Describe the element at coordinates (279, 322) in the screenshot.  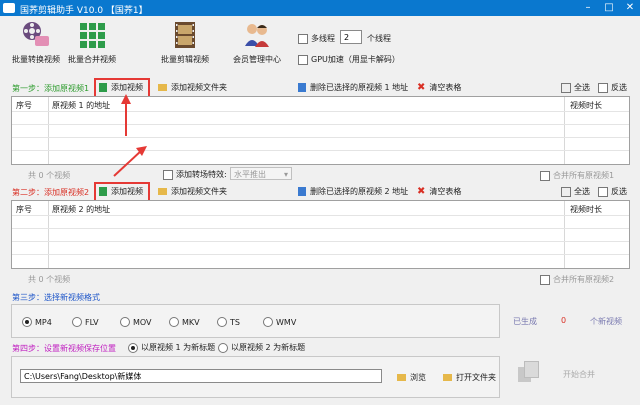
I see `format-wmv-radio: WMV` at that location.